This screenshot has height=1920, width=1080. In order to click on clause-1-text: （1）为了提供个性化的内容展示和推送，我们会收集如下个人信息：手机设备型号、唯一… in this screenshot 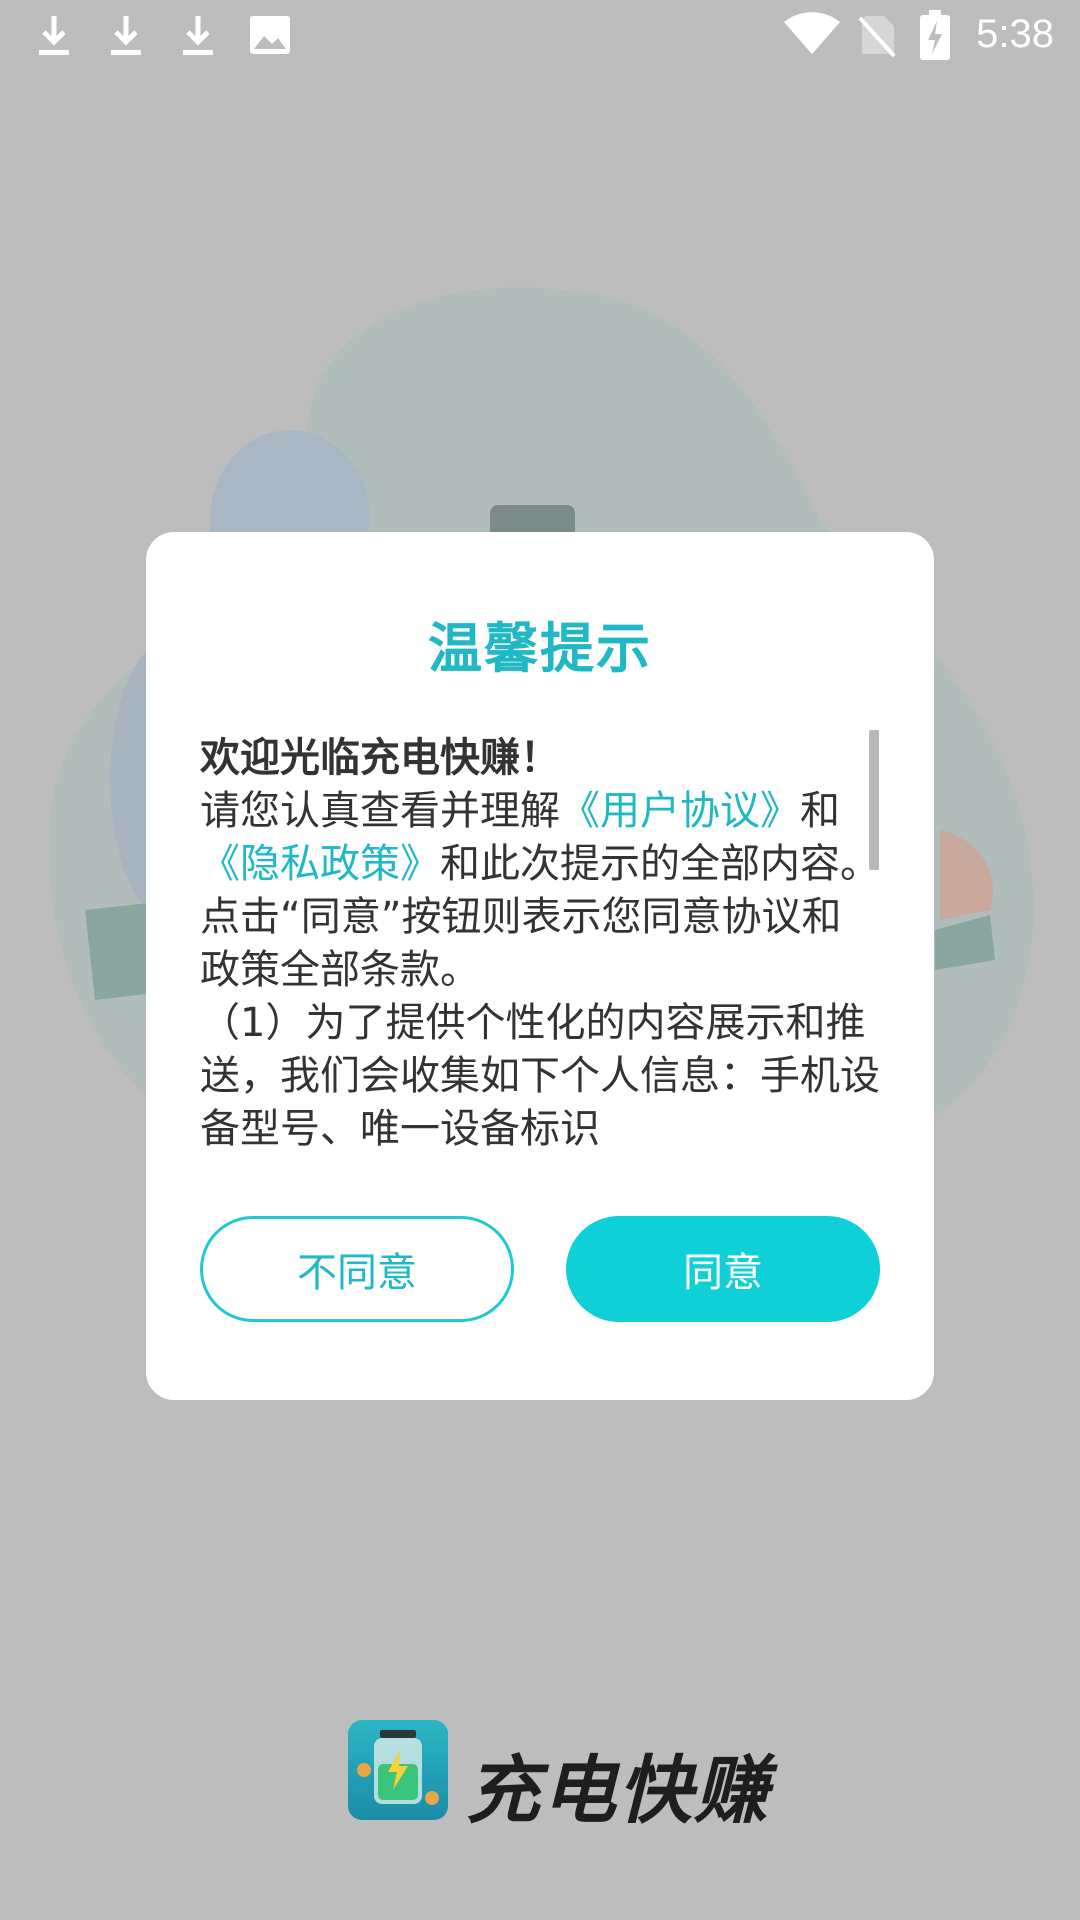, I will do `click(540, 1076)`.